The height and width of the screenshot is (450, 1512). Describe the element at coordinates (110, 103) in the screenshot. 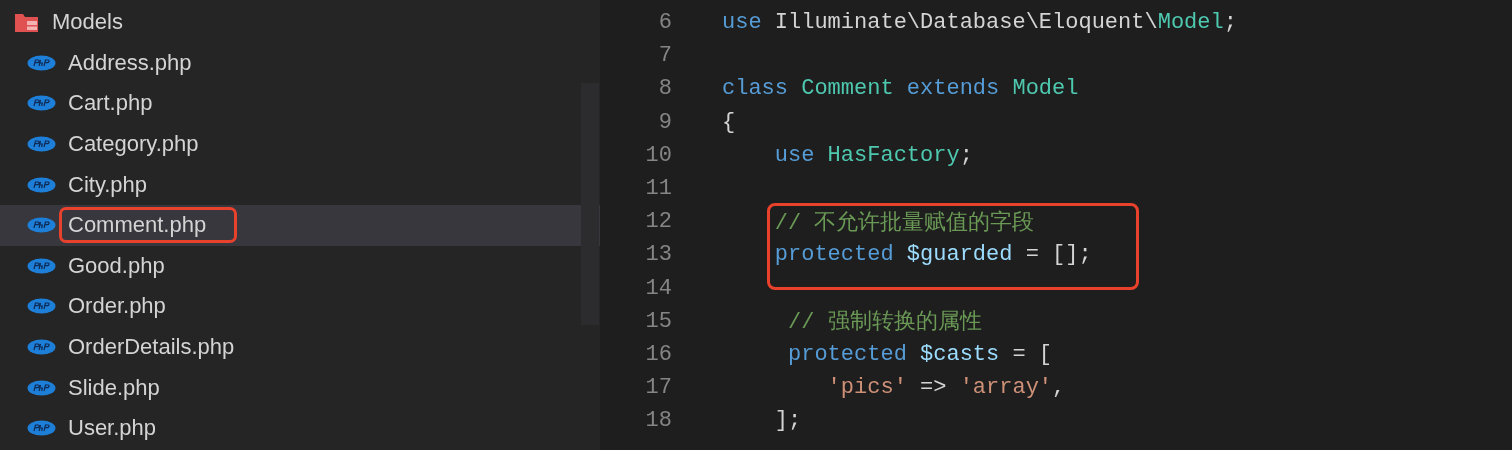

I see `file-label: Cart.php` at that location.